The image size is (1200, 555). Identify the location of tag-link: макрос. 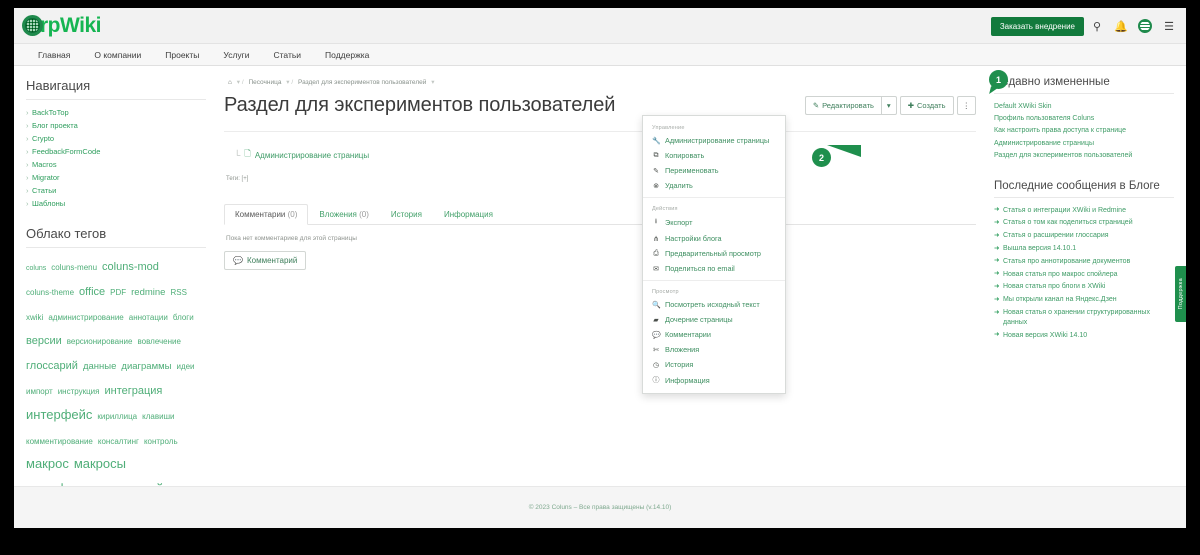
(47, 464).